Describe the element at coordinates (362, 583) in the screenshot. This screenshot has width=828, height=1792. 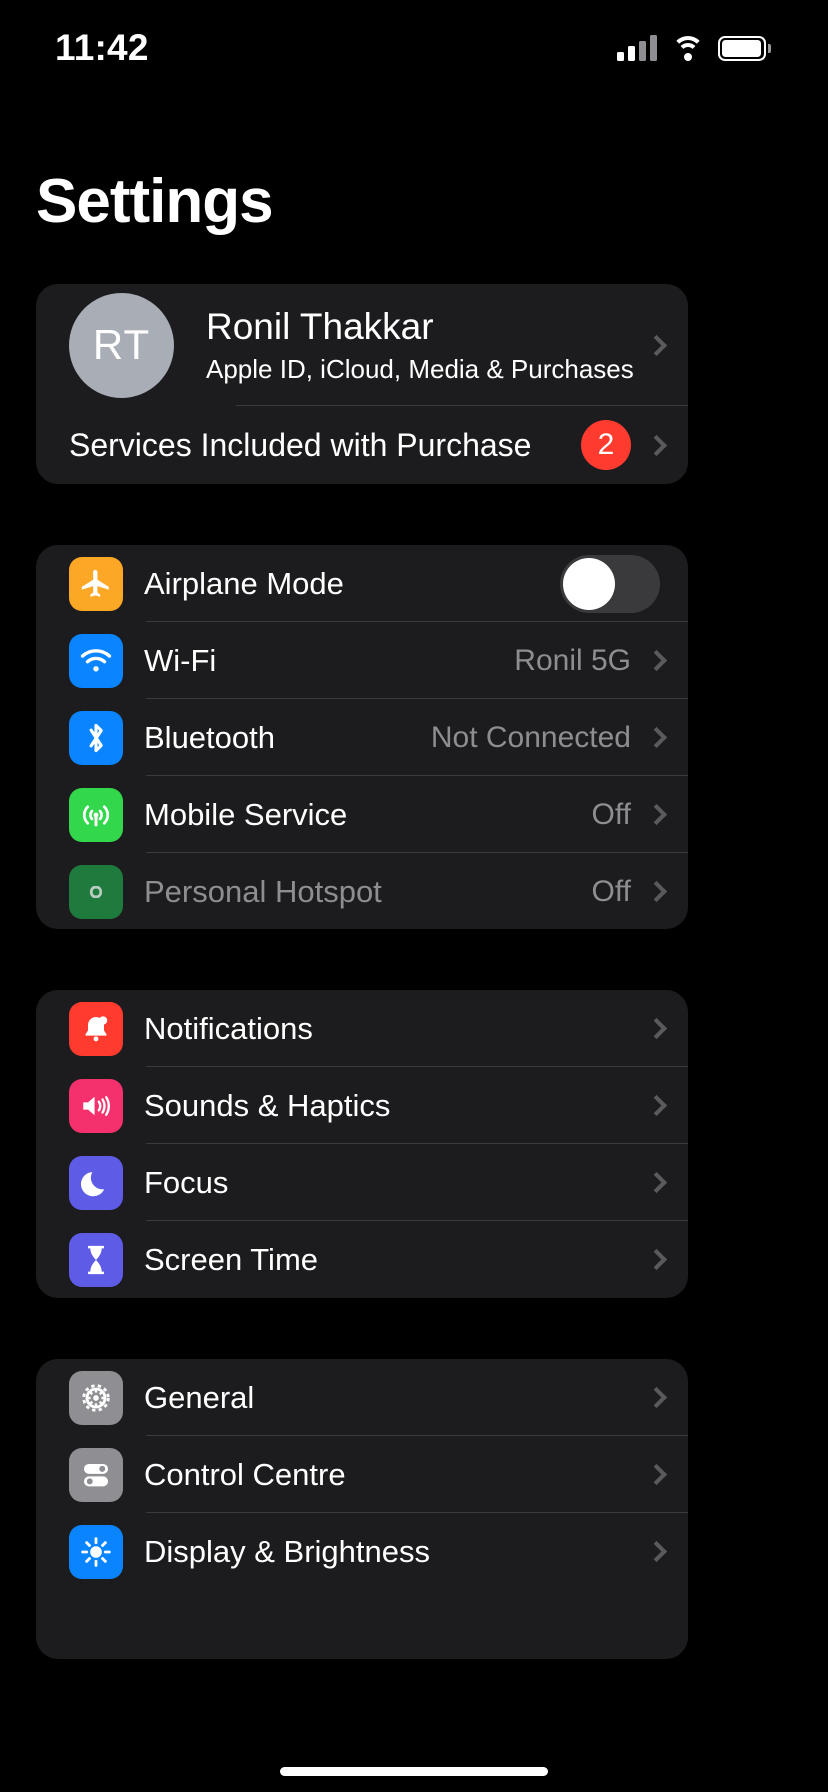
I see `settings-row-airplane-mode: Airplane Mode` at that location.